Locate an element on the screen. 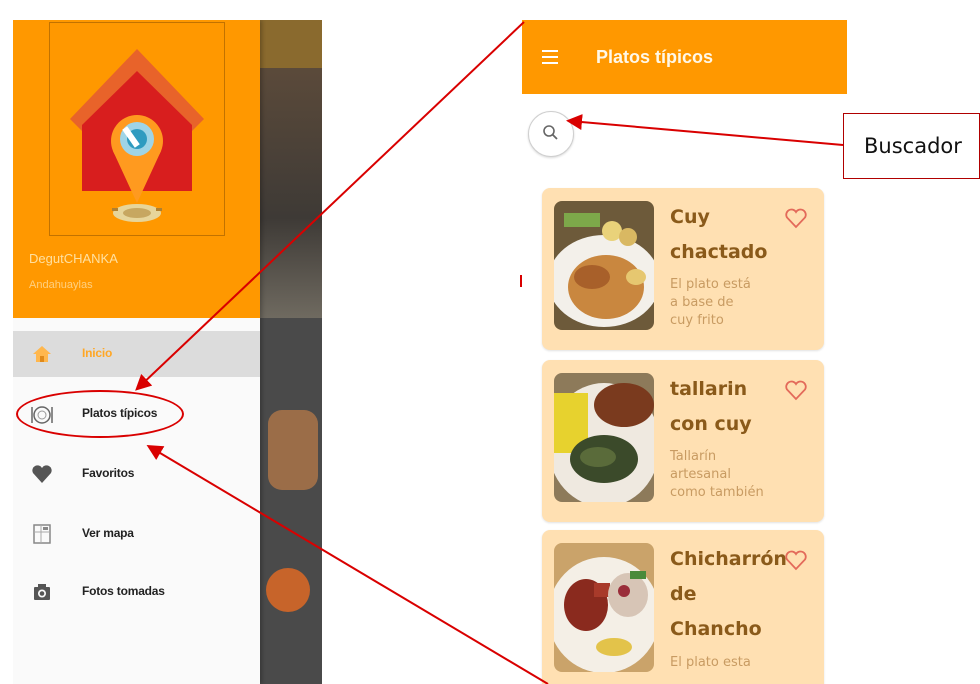 This screenshot has height=684, width=980. search-icon is located at coordinates (550, 132).